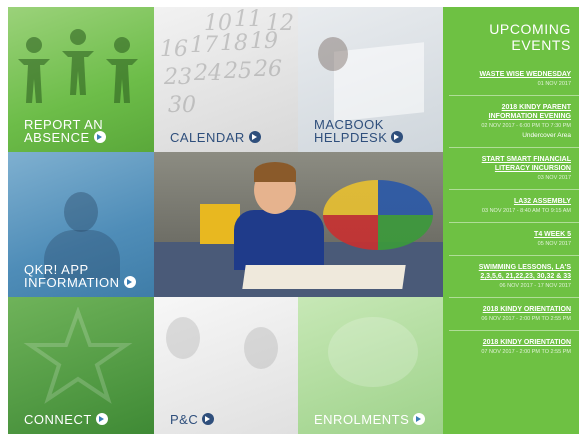 The image size is (579, 434). Describe the element at coordinates (370, 79) in the screenshot. I see `macbook-helpdesk-tile: MACBOOK HELPDESK` at that location.